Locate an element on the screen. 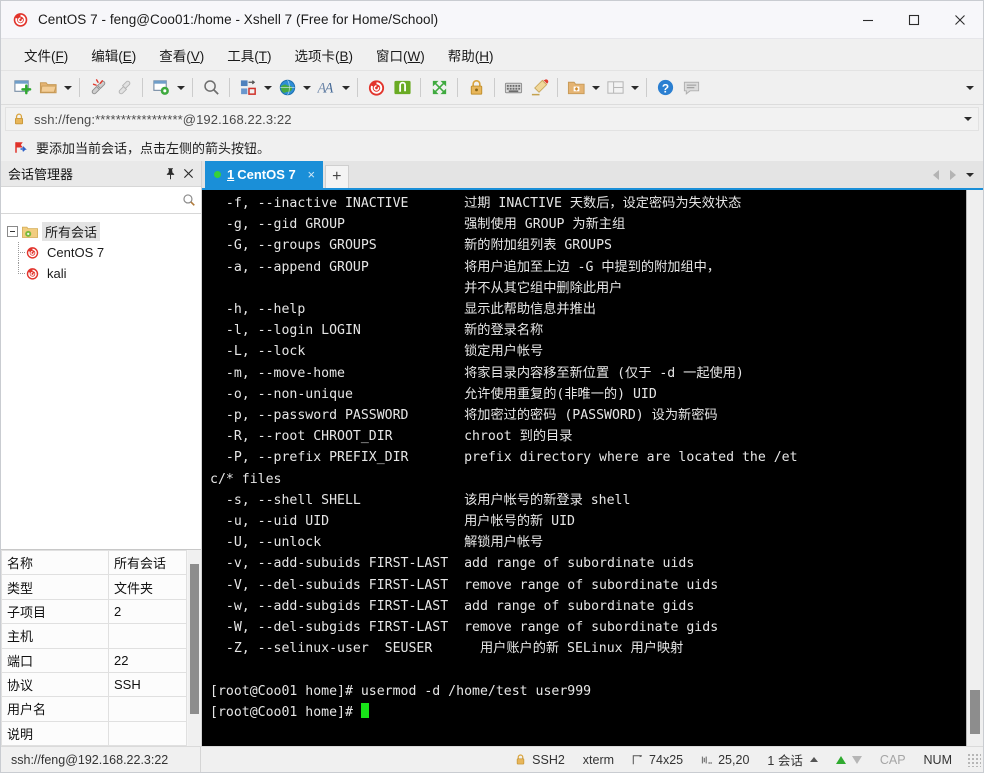  prop-key: 子项目 is located at coordinates (55, 611).